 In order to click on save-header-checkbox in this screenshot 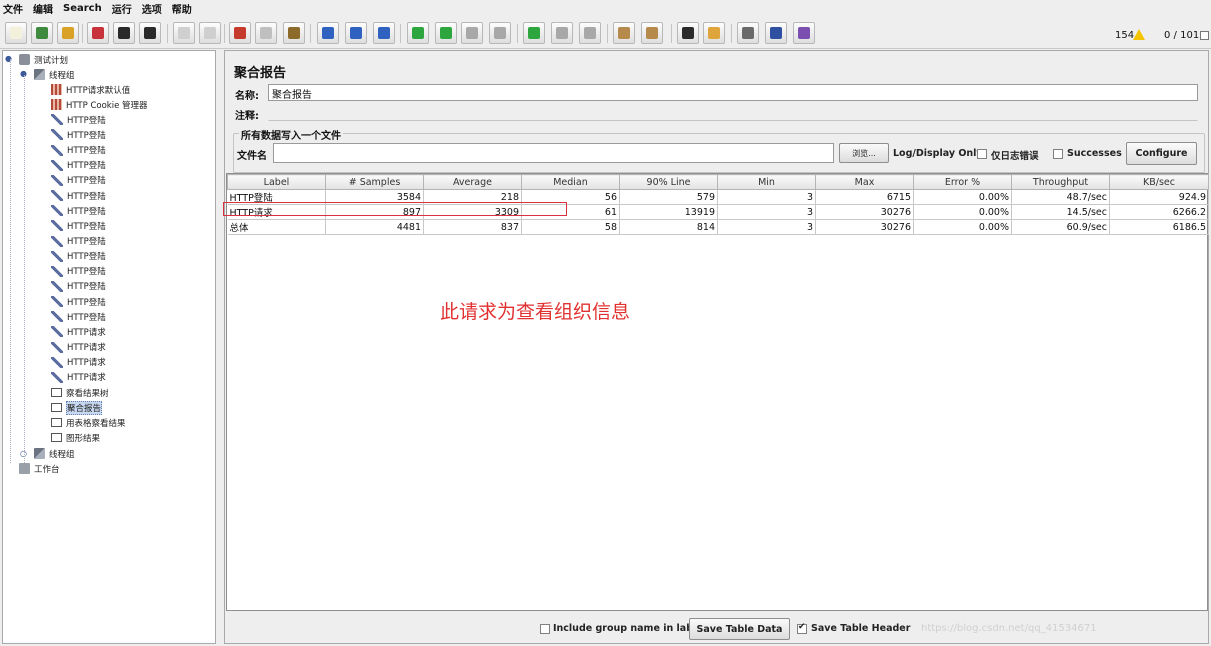, I will do `click(802, 628)`.